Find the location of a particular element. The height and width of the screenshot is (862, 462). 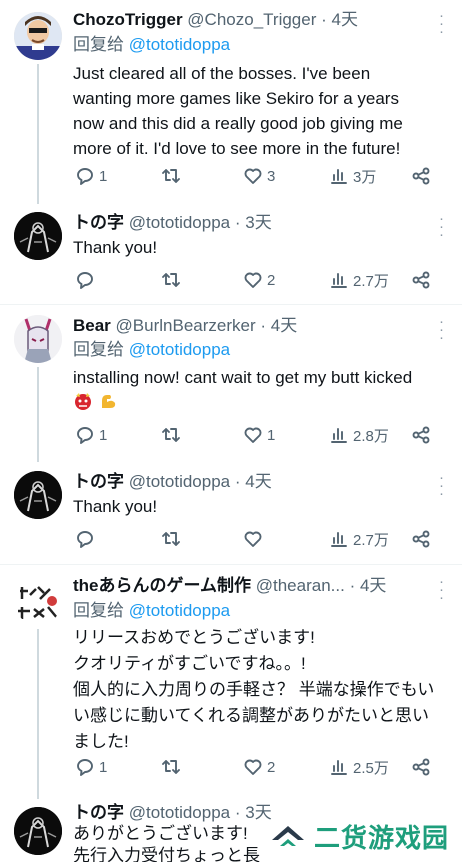

author-handle: @BurlnBearzerker is located at coordinates (186, 325).